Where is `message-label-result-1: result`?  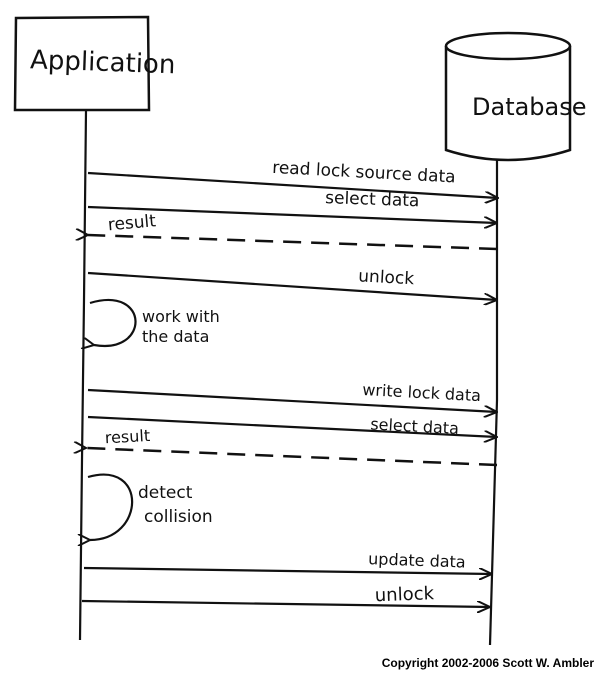 message-label-result-1: result is located at coordinates (132, 223).